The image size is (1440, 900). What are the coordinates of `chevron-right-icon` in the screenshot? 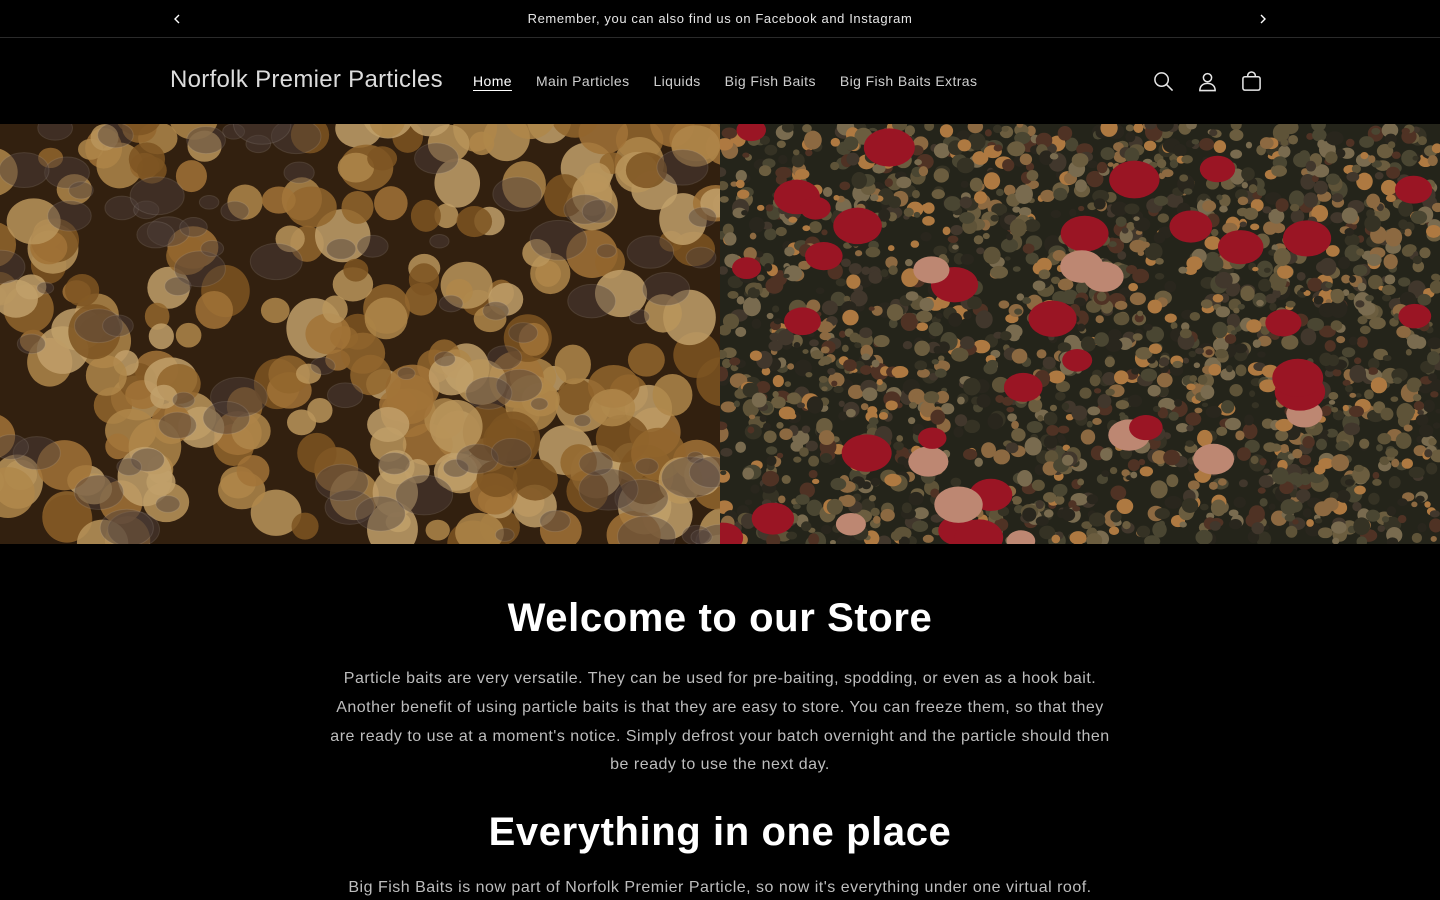 It's located at (1263, 19).